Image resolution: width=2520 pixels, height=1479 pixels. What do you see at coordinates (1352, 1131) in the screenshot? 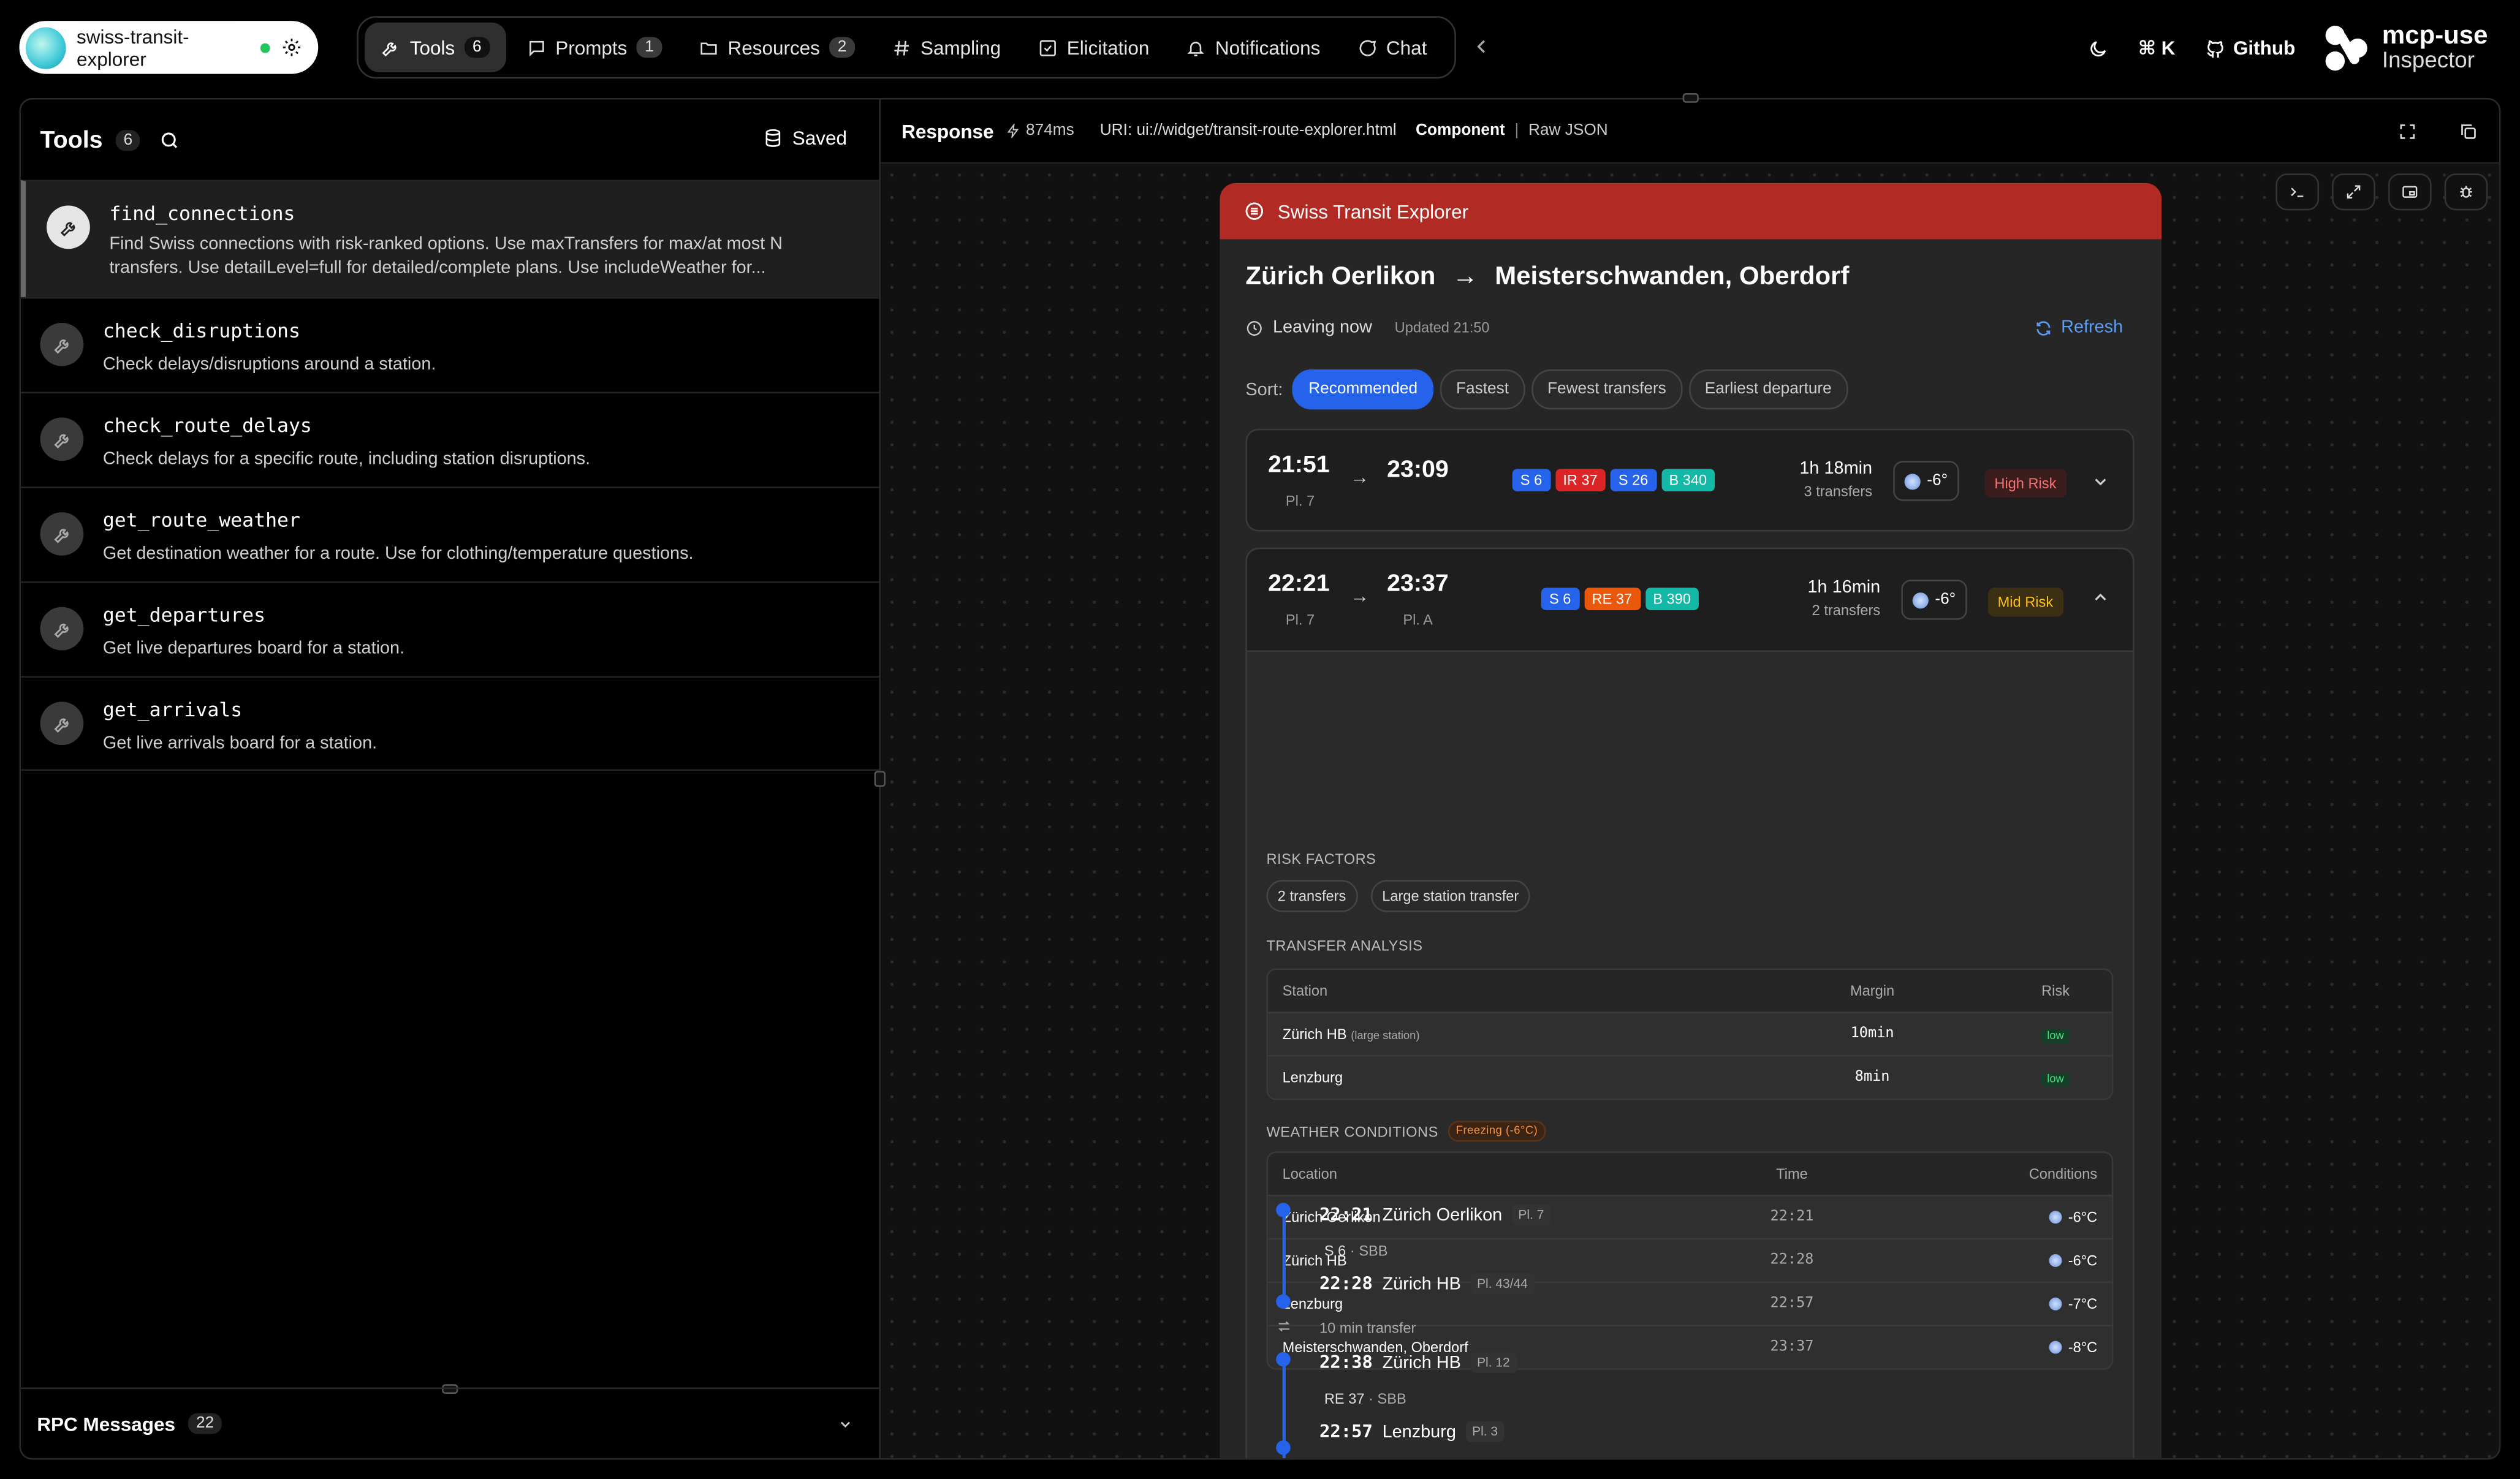
I see `weather-conditions-title: WEATHER CONDITIONS` at bounding box center [1352, 1131].